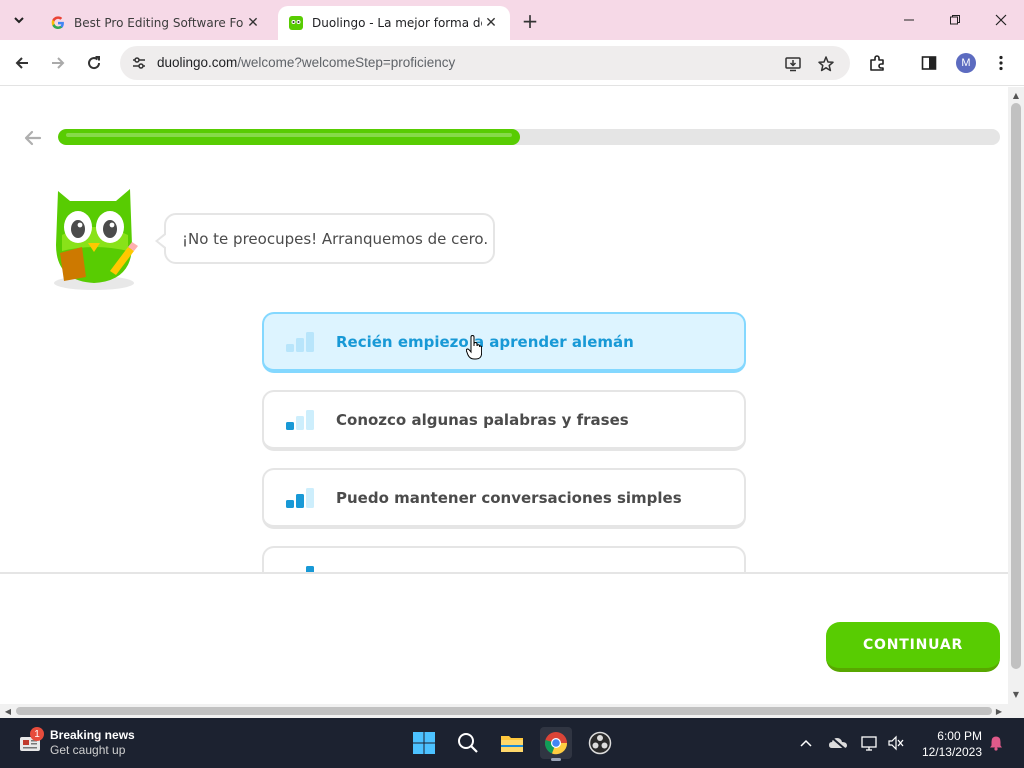 This screenshot has height=768, width=1024. I want to click on speech-bubble: ¡No te preocupes! Arranquemos de cero., so click(325, 238).